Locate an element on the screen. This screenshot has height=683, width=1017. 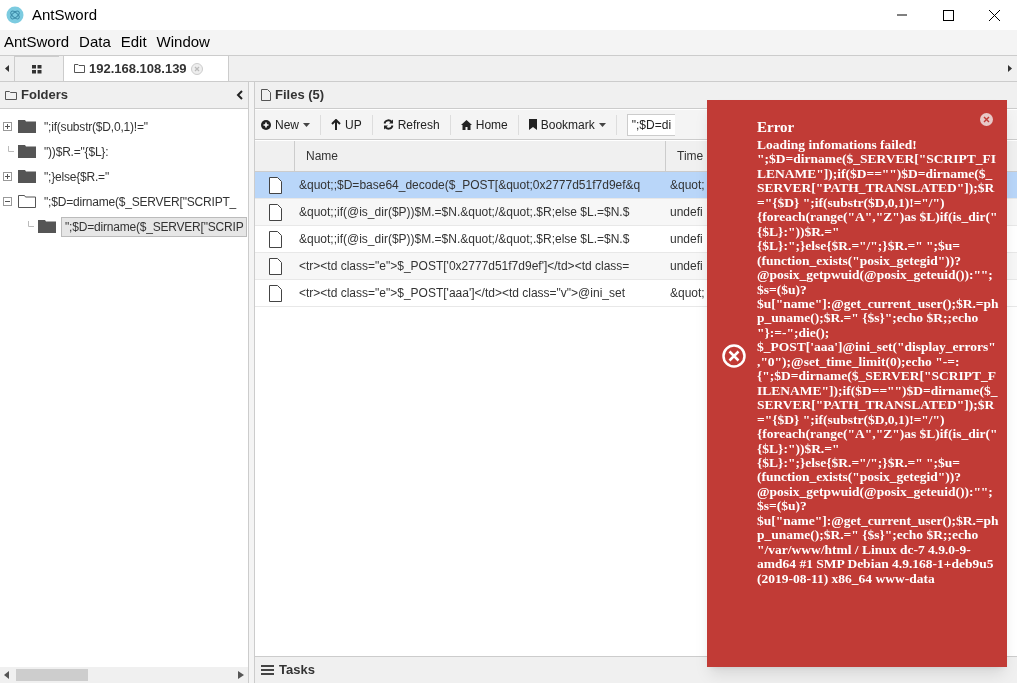
grid-icon is located at coordinates (37, 69).